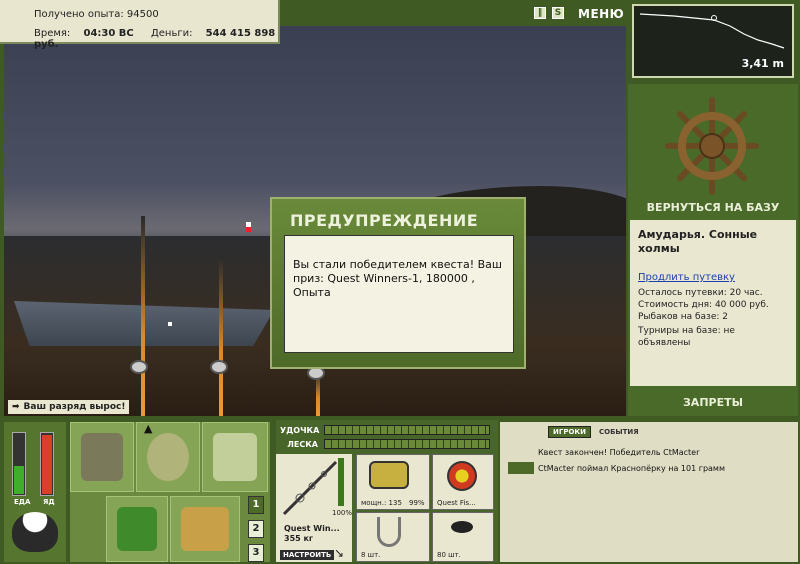 The height and width of the screenshot is (564, 800). What do you see at coordinates (462, 476) in the screenshot?
I see `line-spool-icon` at bounding box center [462, 476].